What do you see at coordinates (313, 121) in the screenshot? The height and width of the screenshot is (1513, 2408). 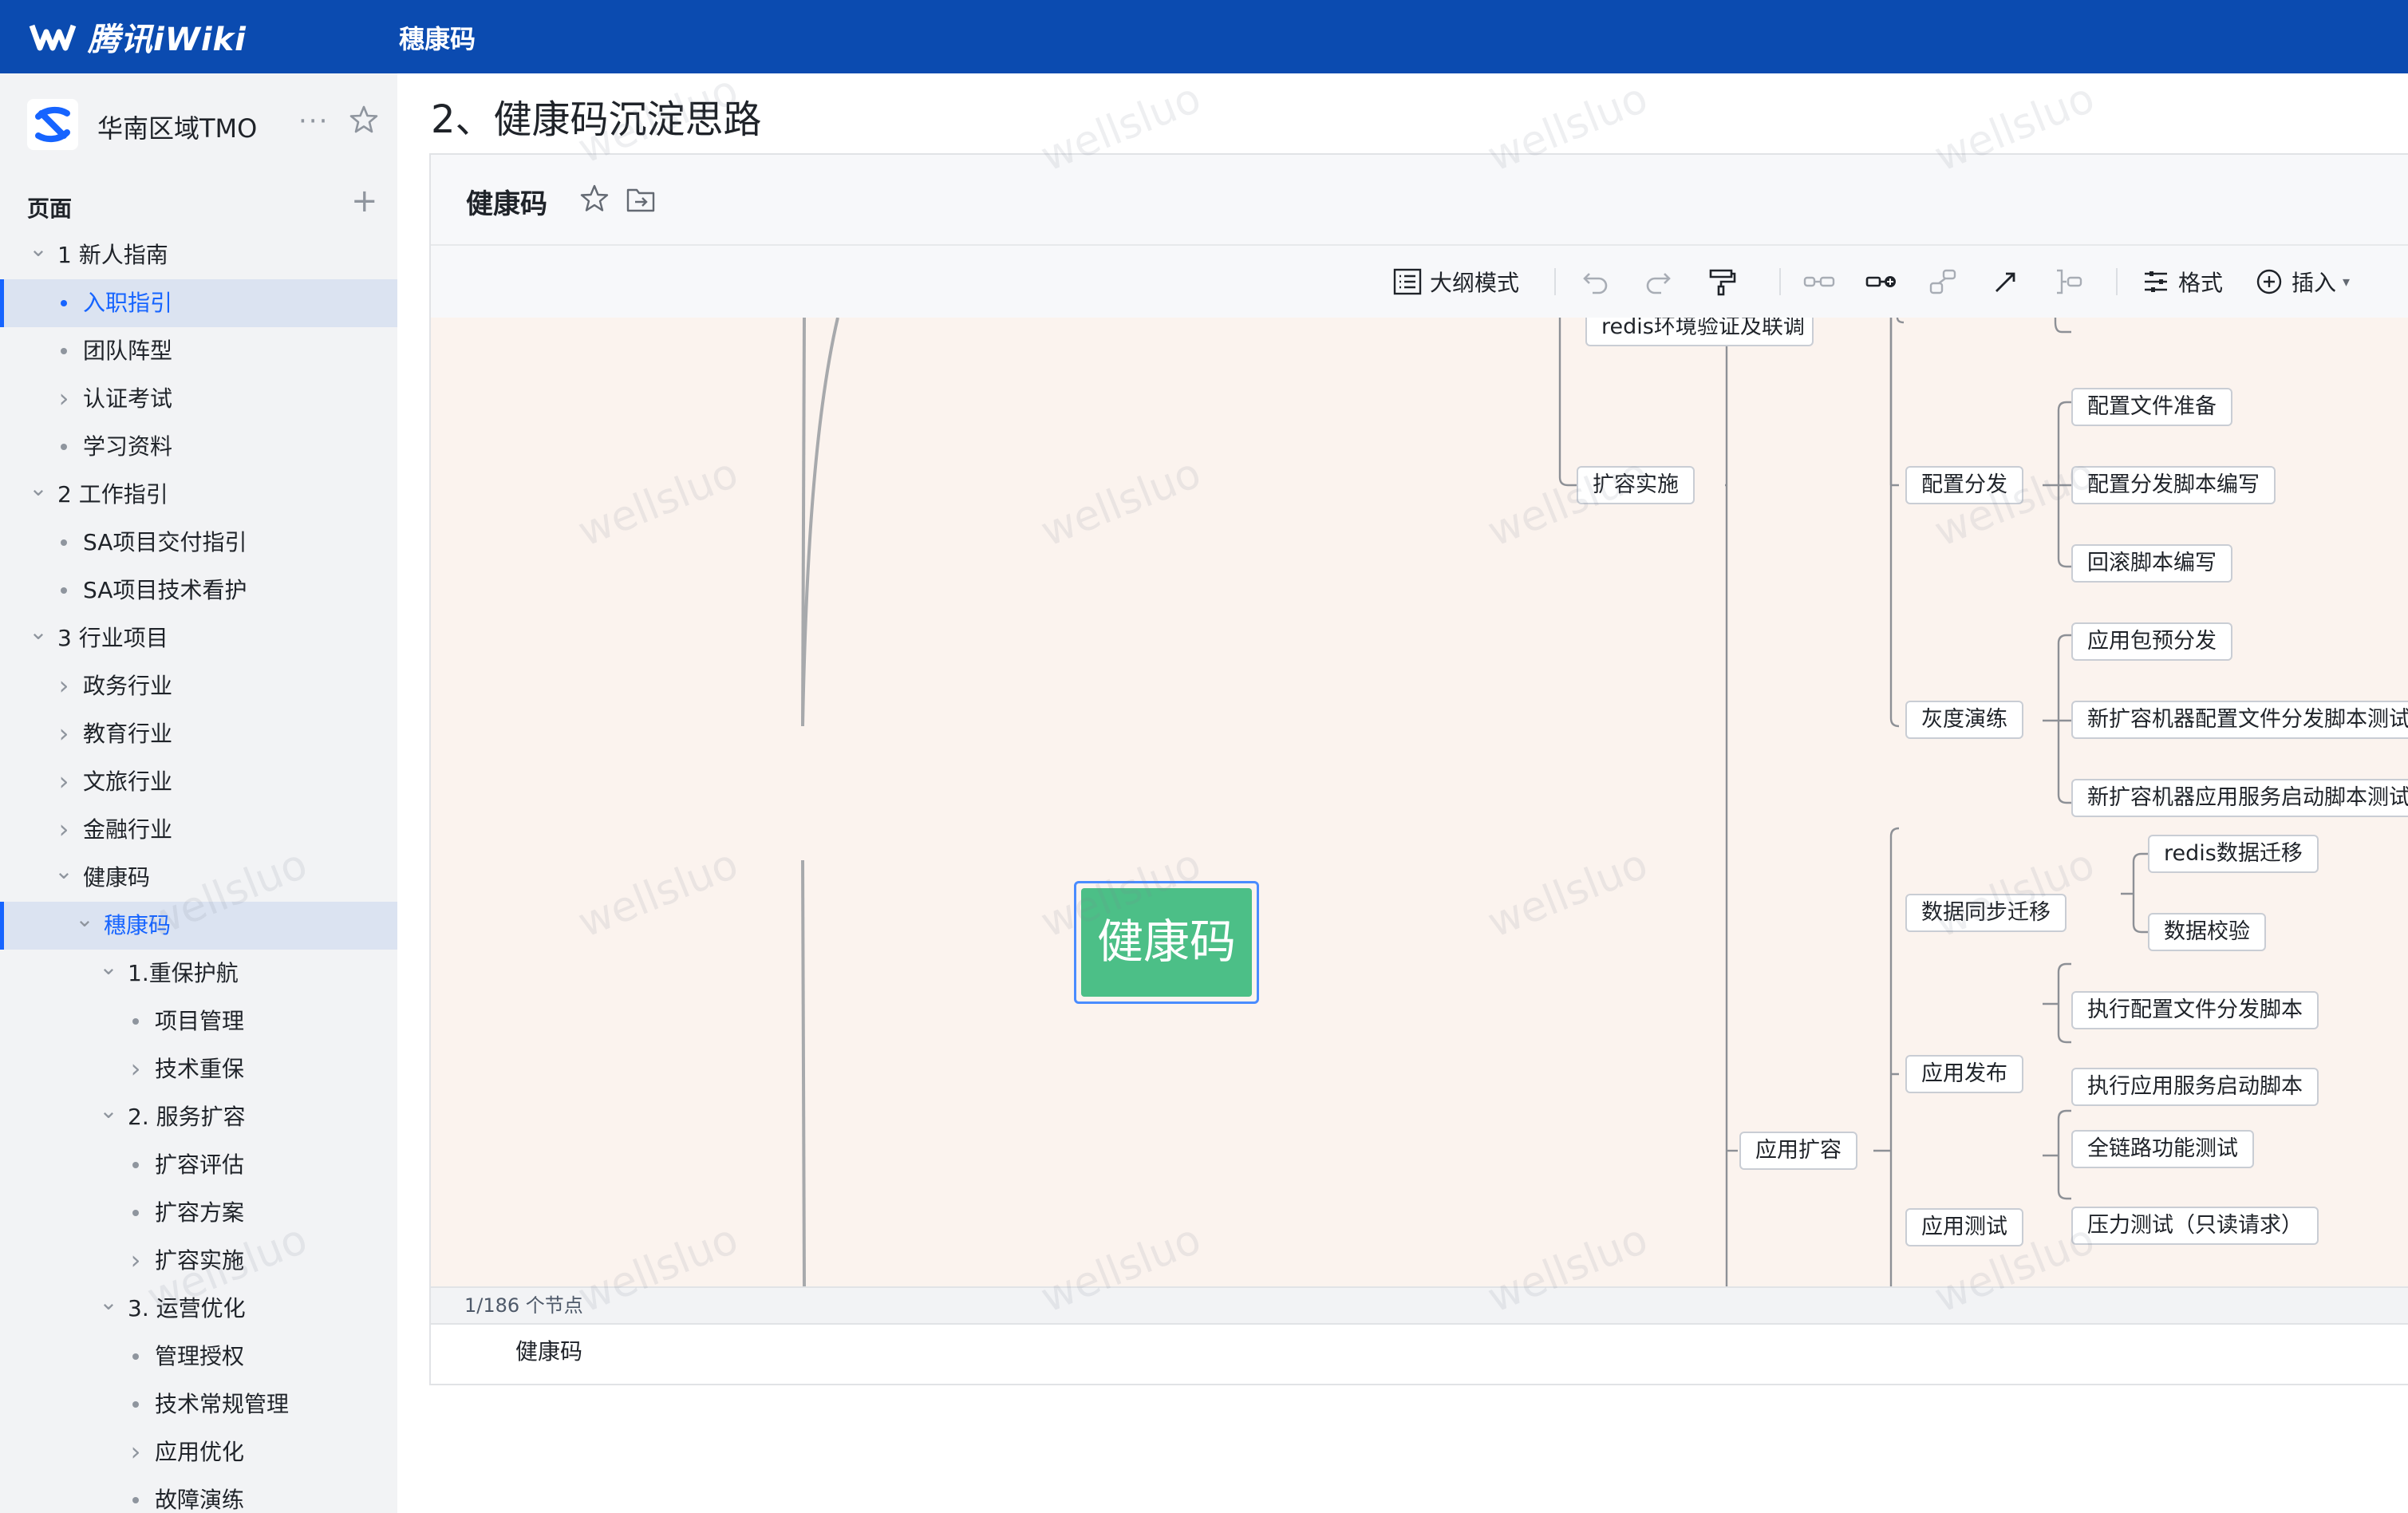 I see `more-icon: ···` at bounding box center [313, 121].